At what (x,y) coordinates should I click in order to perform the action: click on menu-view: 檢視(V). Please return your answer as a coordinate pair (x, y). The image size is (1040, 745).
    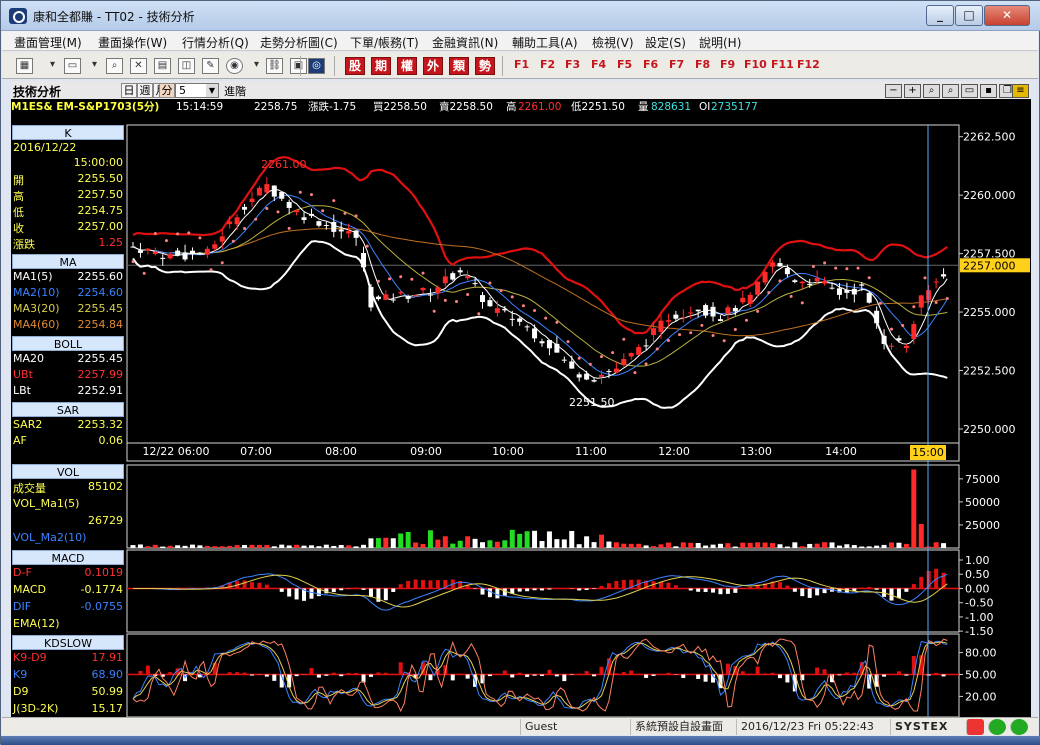
    Looking at the image, I should click on (613, 42).